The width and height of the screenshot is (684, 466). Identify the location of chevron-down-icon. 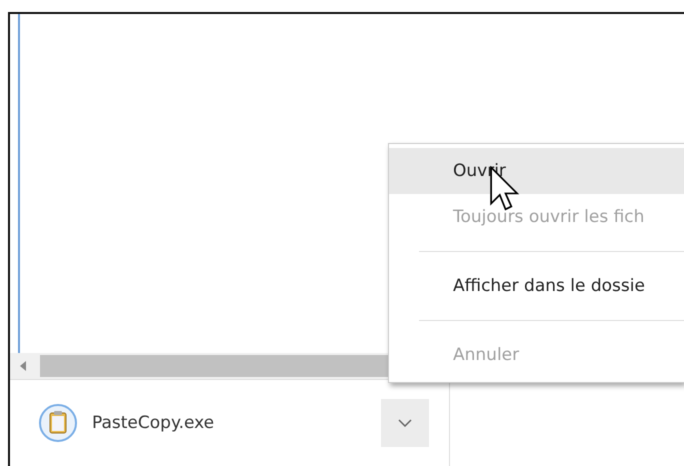
(405, 423).